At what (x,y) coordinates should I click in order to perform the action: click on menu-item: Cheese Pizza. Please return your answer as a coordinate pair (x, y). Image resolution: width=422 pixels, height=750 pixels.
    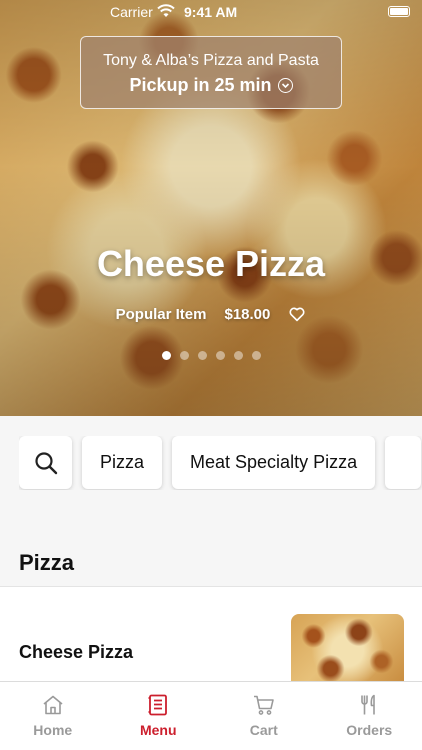
    Looking at the image, I should click on (211, 637).